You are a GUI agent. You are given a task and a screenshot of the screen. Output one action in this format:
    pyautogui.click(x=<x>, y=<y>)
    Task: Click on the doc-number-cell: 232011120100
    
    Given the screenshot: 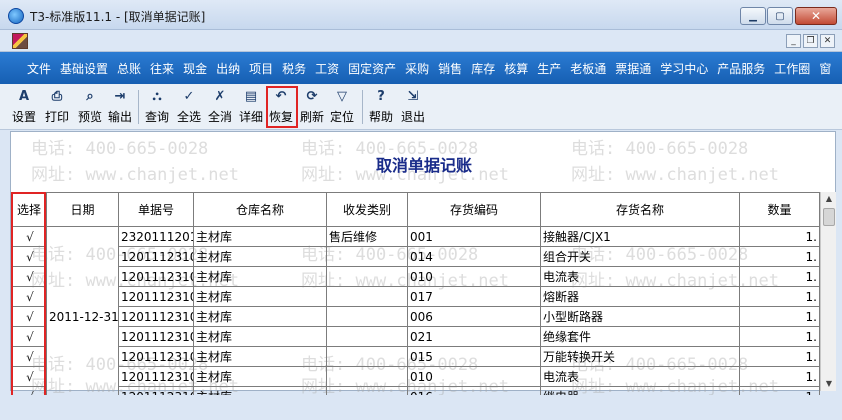 What is the action you would take?
    pyautogui.click(x=156, y=236)
    